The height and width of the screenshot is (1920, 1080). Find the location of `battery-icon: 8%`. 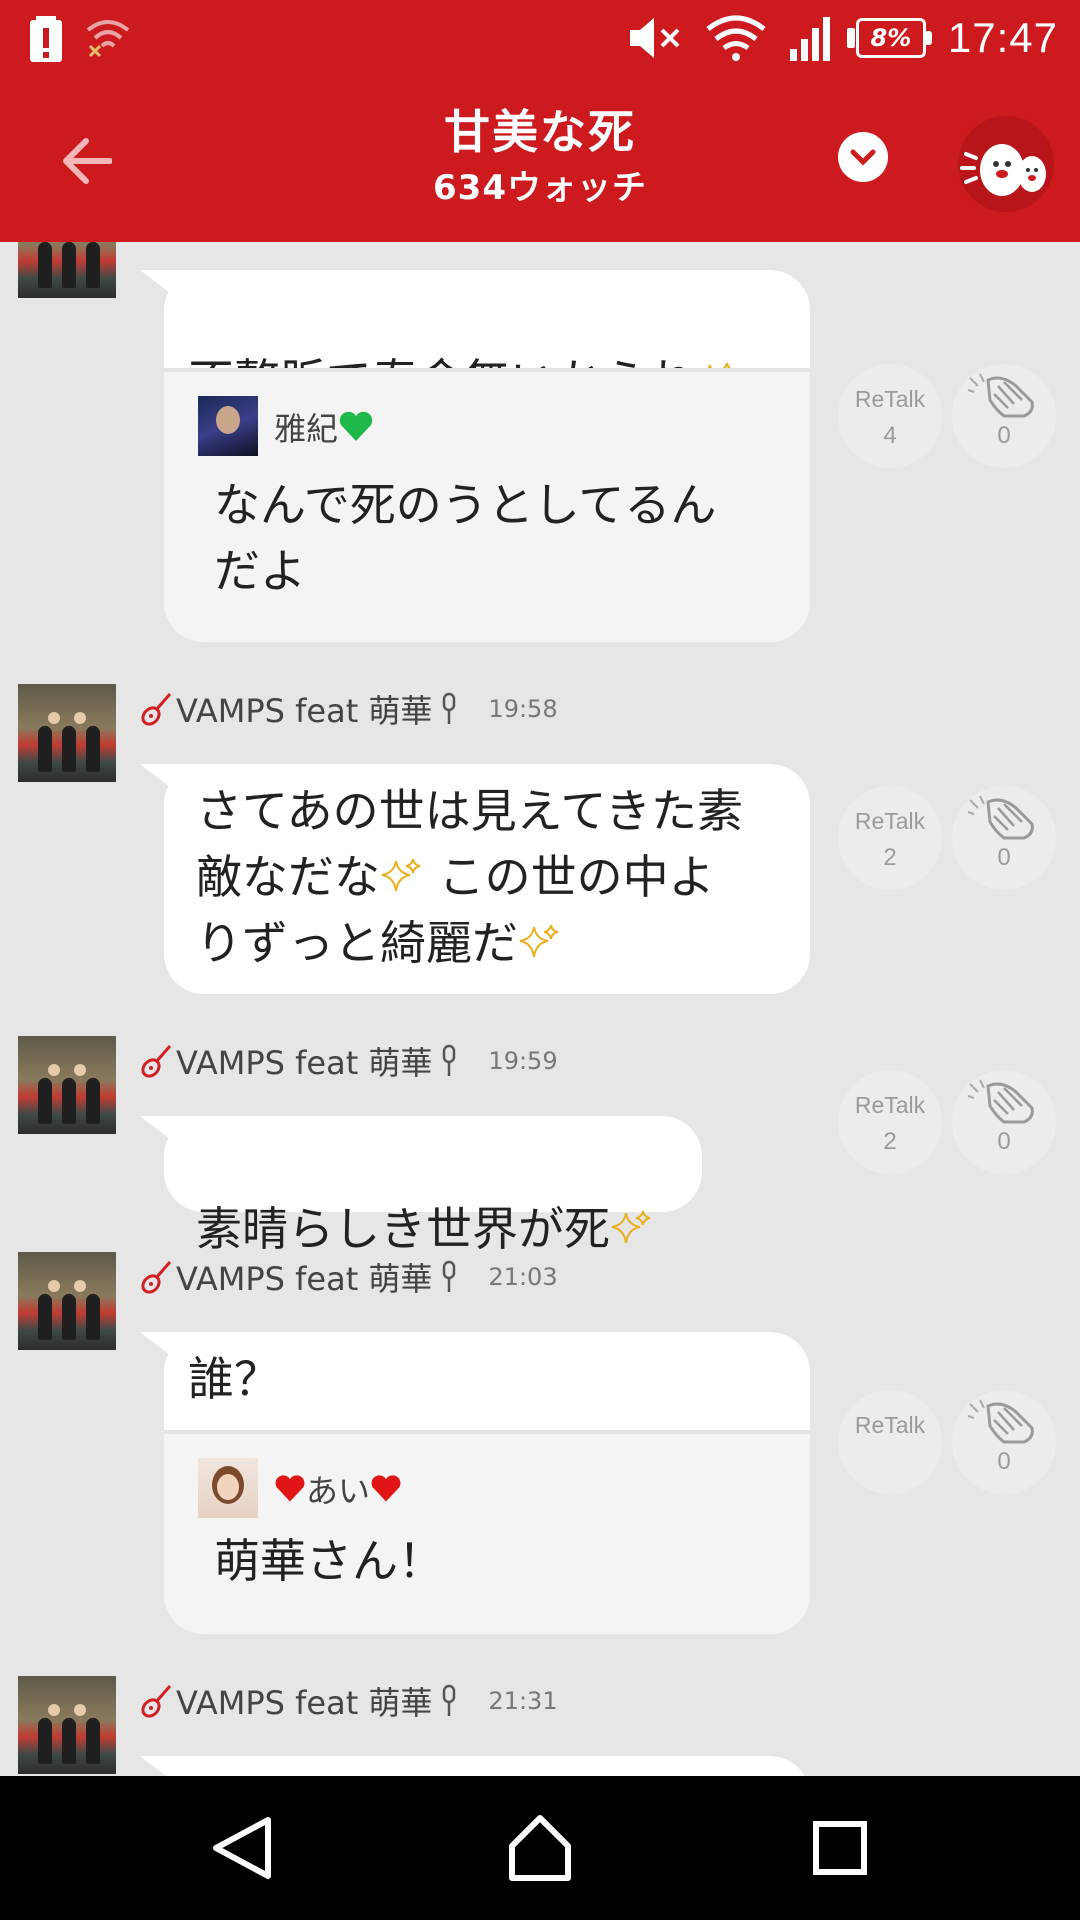

battery-icon: 8% is located at coordinates (889, 38).